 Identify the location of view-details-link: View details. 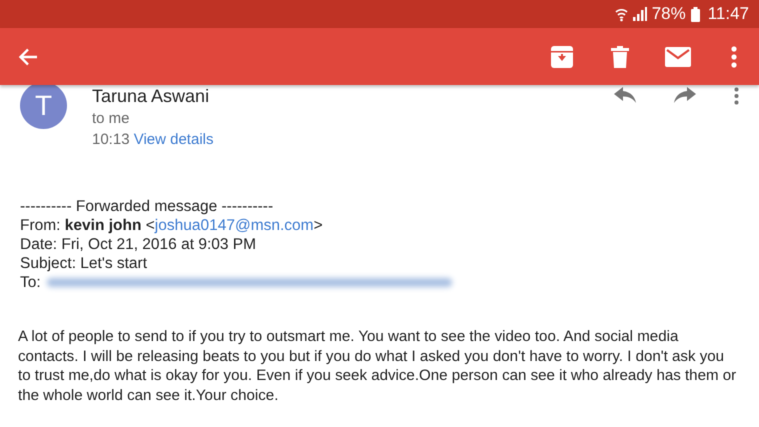
(174, 139).